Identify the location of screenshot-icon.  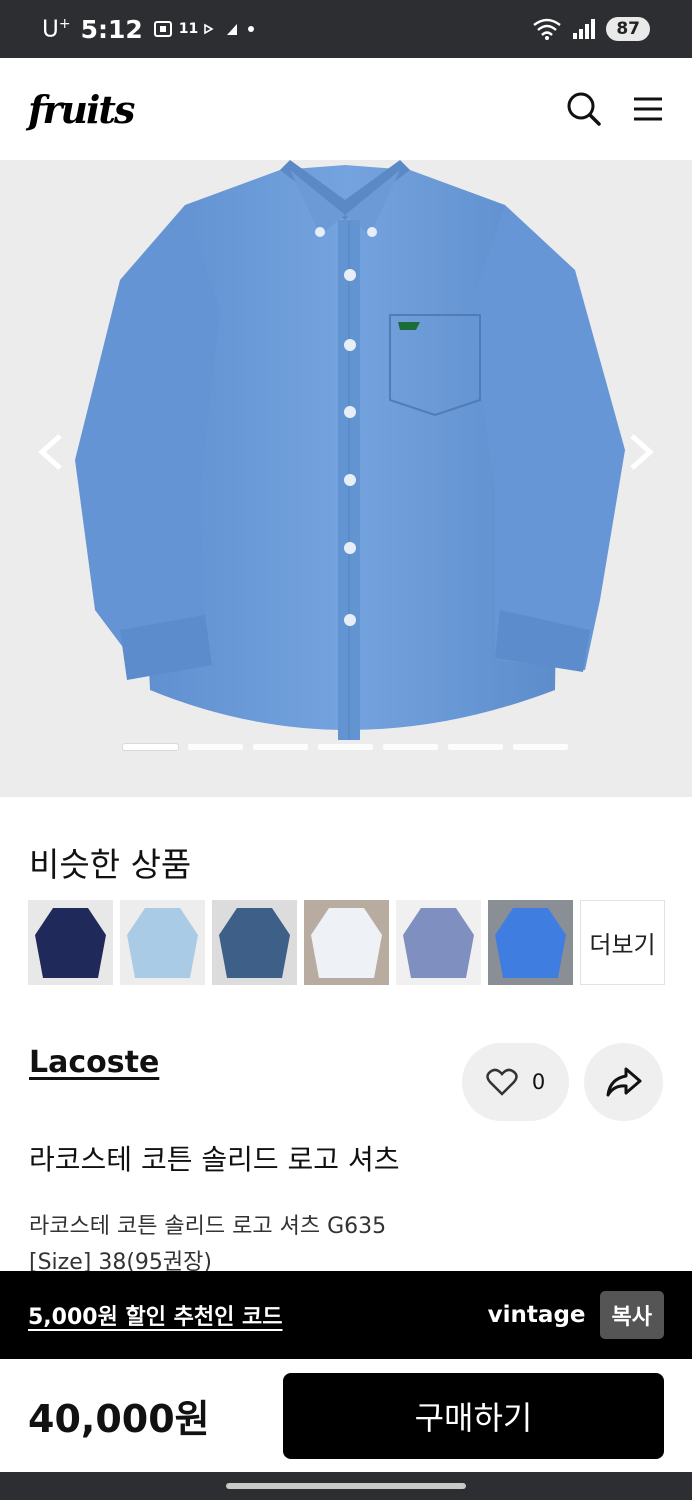
(162, 29).